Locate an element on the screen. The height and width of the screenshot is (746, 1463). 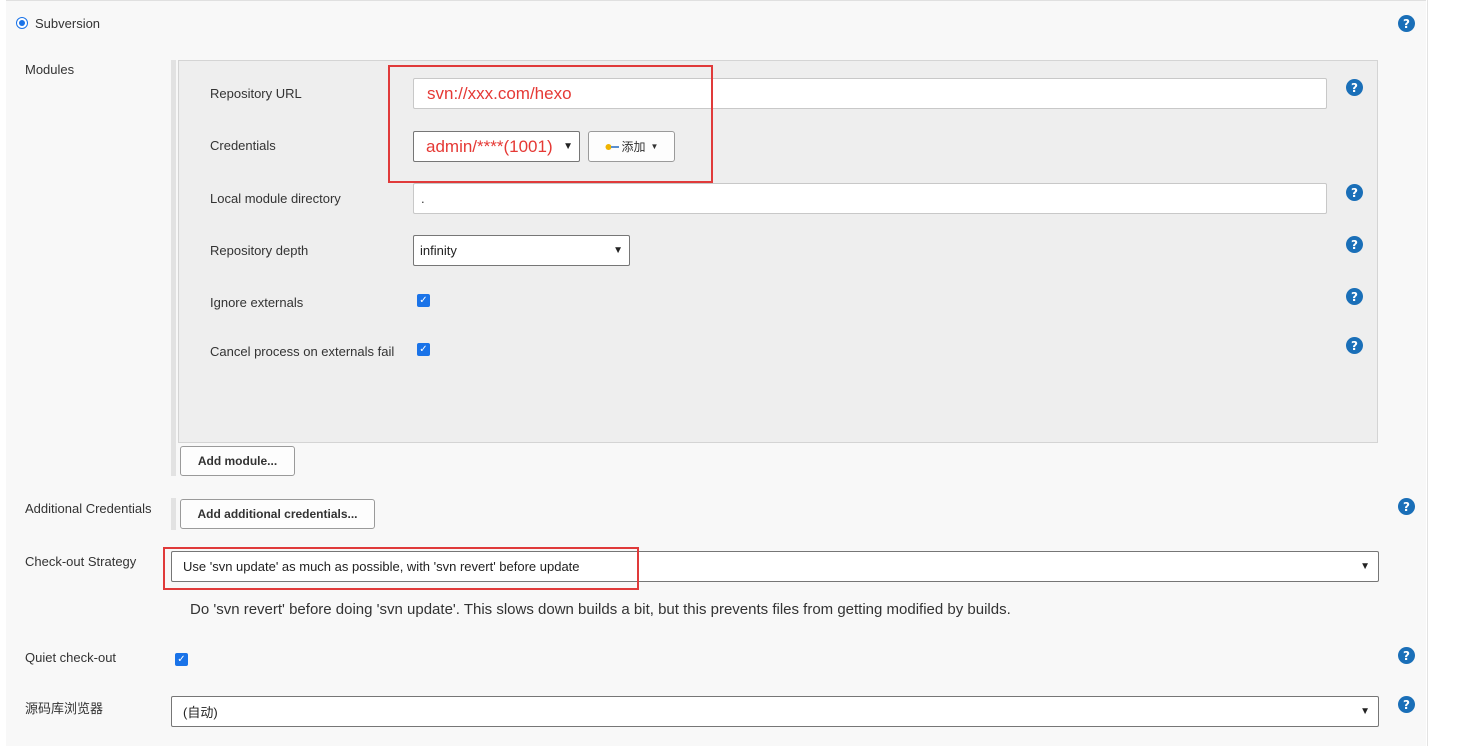
local-module-directory-input: . is located at coordinates (870, 198).